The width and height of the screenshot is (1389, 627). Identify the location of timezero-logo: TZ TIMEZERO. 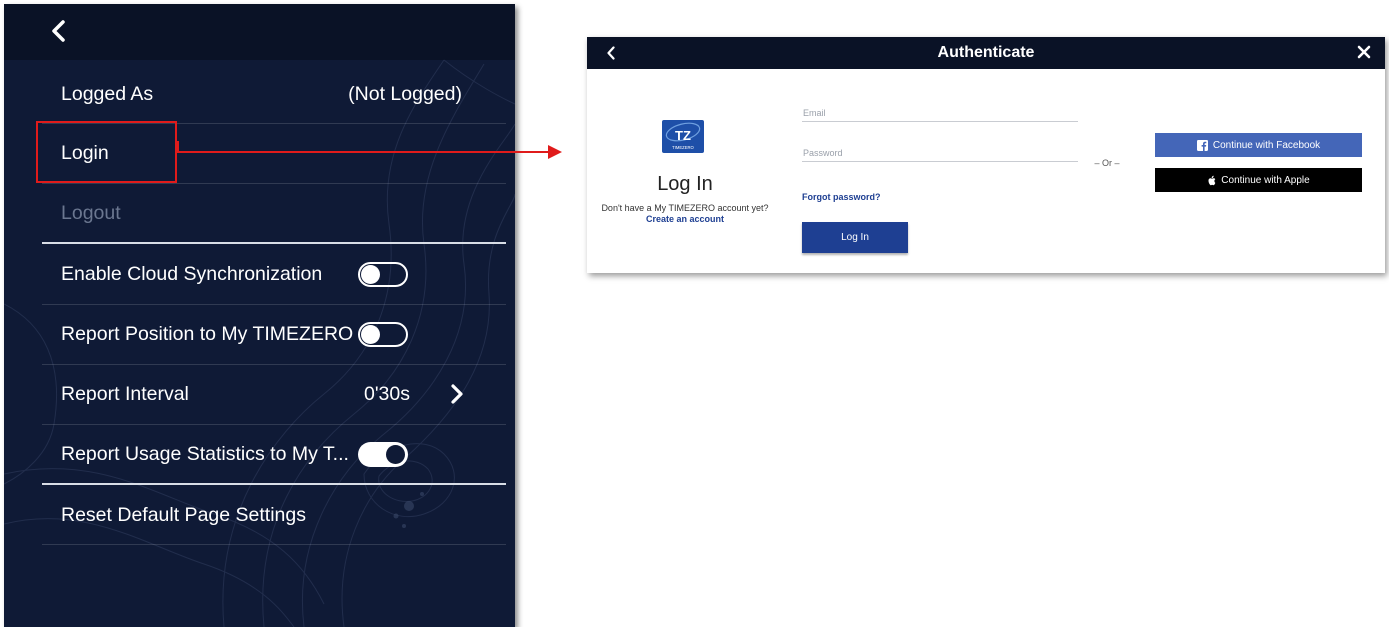
(683, 136).